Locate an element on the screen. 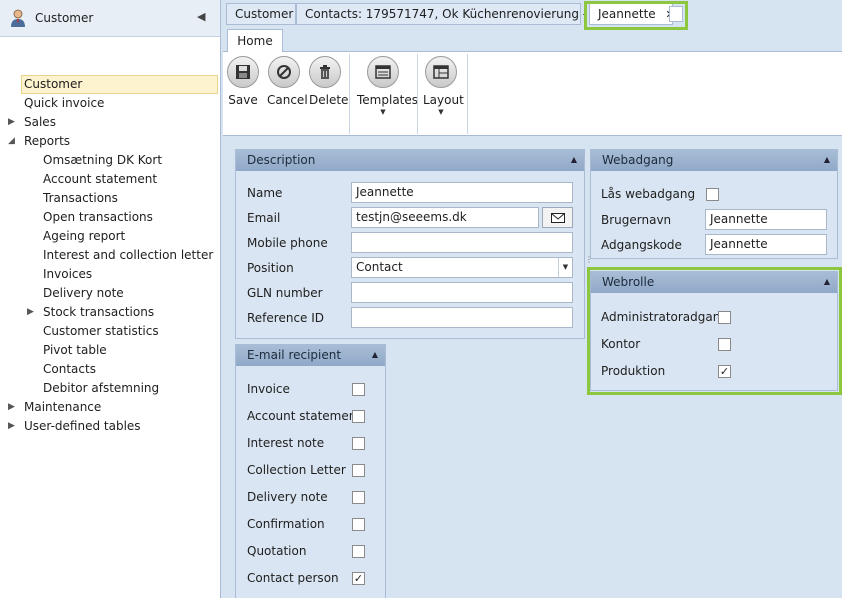 The width and height of the screenshot is (842, 598). adgangskode-field: Jeannette is located at coordinates (766, 244).